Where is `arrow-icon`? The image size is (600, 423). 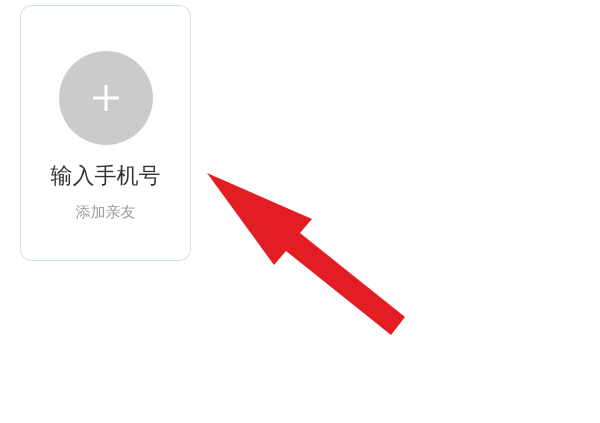 arrow-icon is located at coordinates (306, 254).